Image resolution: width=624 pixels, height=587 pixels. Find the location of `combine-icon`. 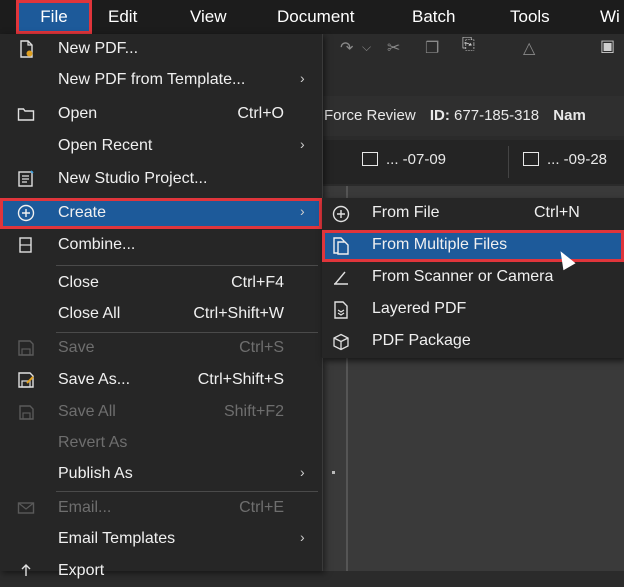

combine-icon is located at coordinates (26, 245).